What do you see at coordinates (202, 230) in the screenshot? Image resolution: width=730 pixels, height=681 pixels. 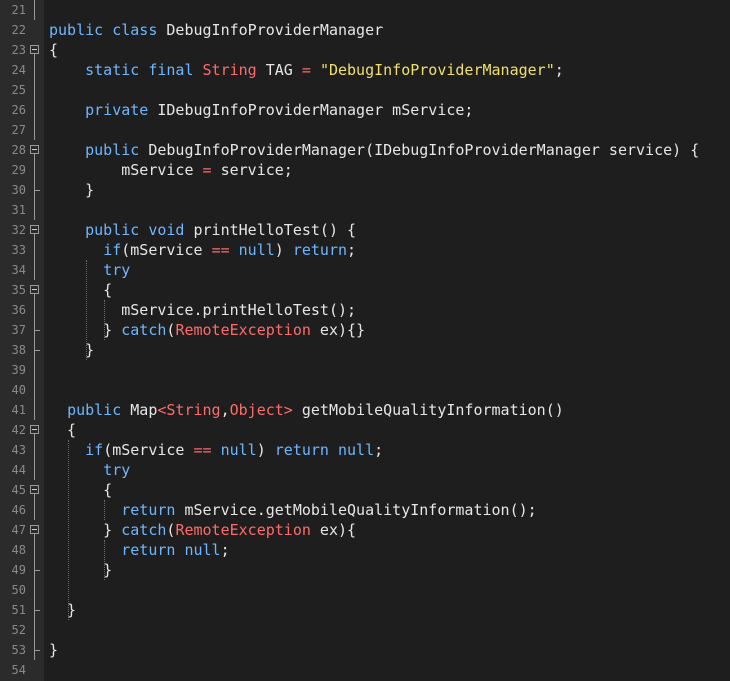 I see `code-text: public void printHelloTest() {` at bounding box center [202, 230].